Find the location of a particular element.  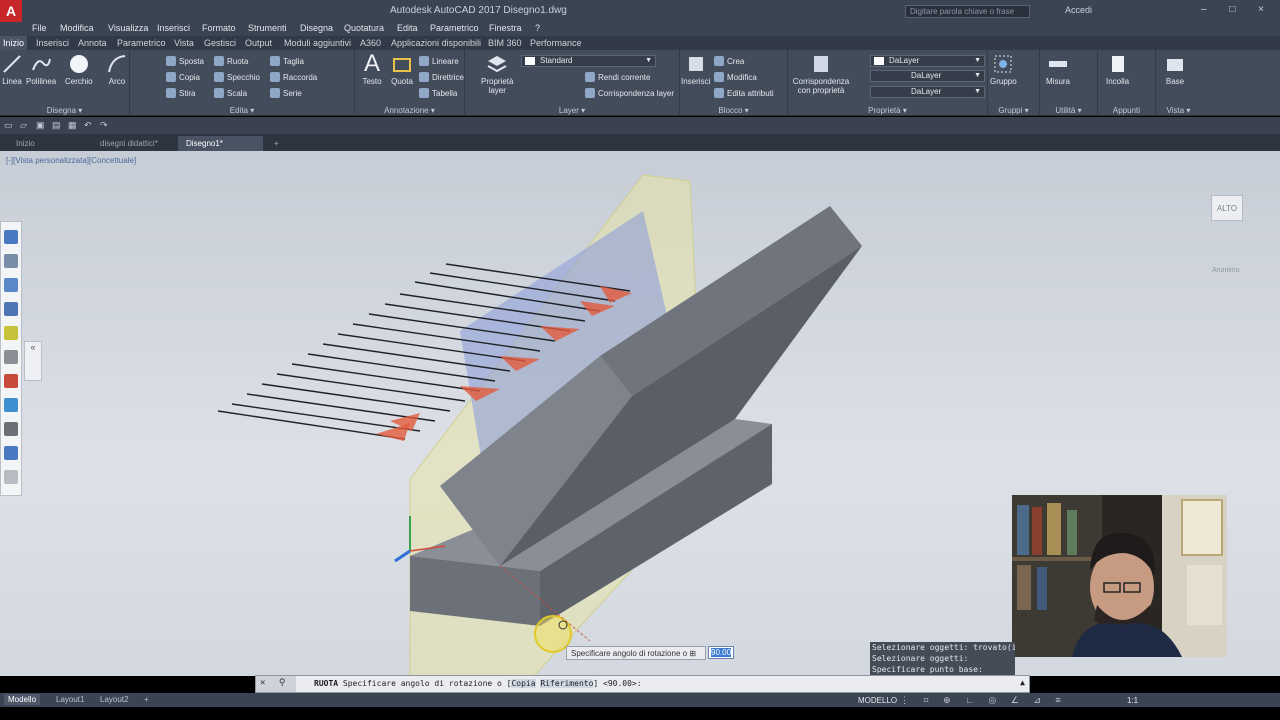

quota-button: Quota is located at coordinates (402, 69).